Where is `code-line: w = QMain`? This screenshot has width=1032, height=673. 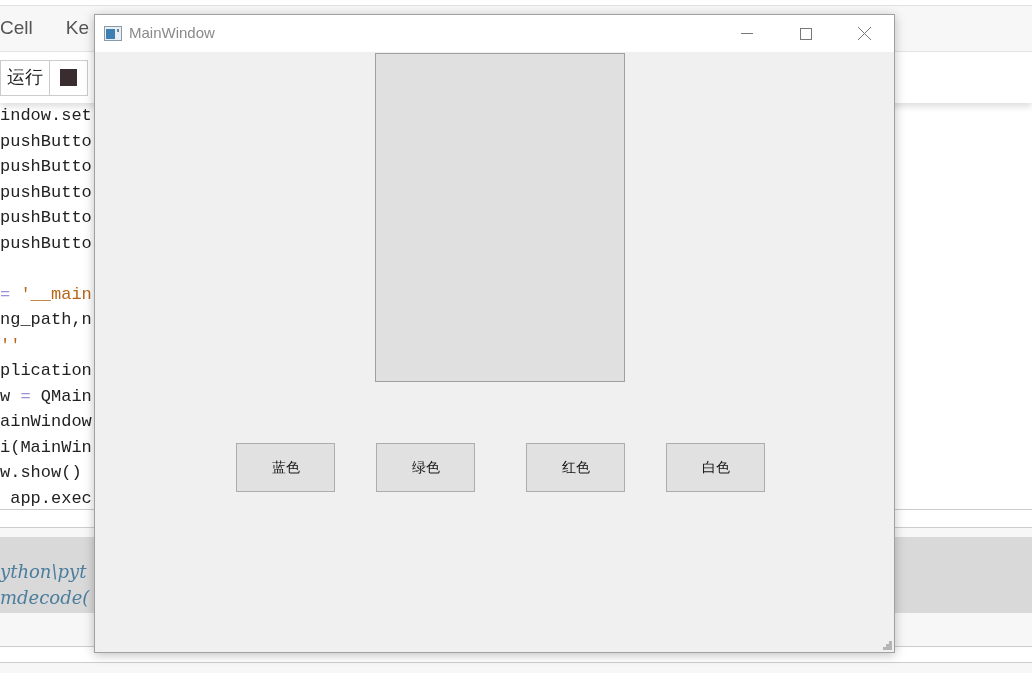 code-line: w = QMain is located at coordinates (46, 396).